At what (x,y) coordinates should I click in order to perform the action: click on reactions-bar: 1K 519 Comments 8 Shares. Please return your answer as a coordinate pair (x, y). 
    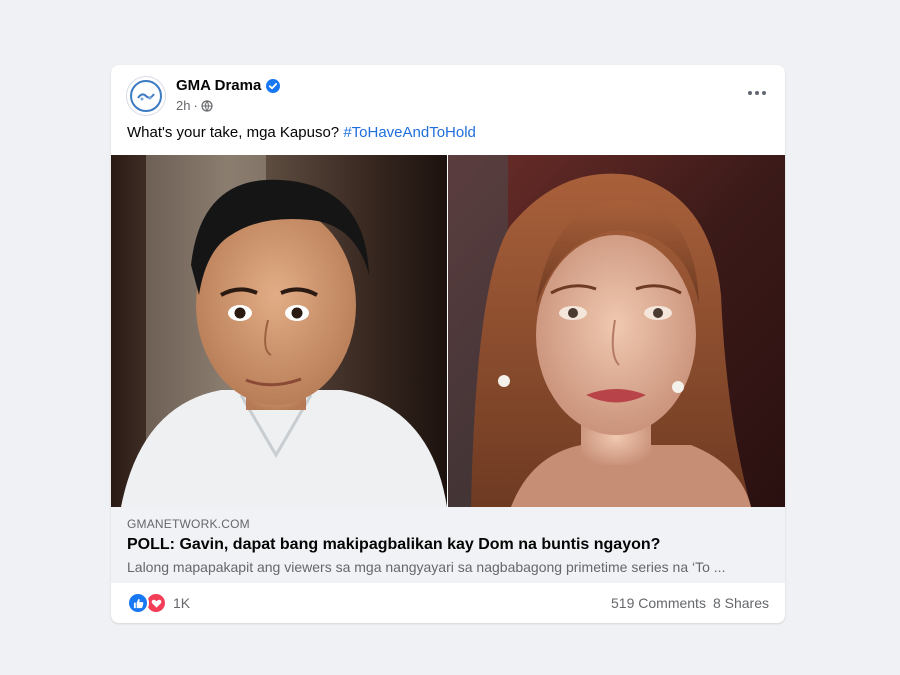
    Looking at the image, I should click on (448, 603).